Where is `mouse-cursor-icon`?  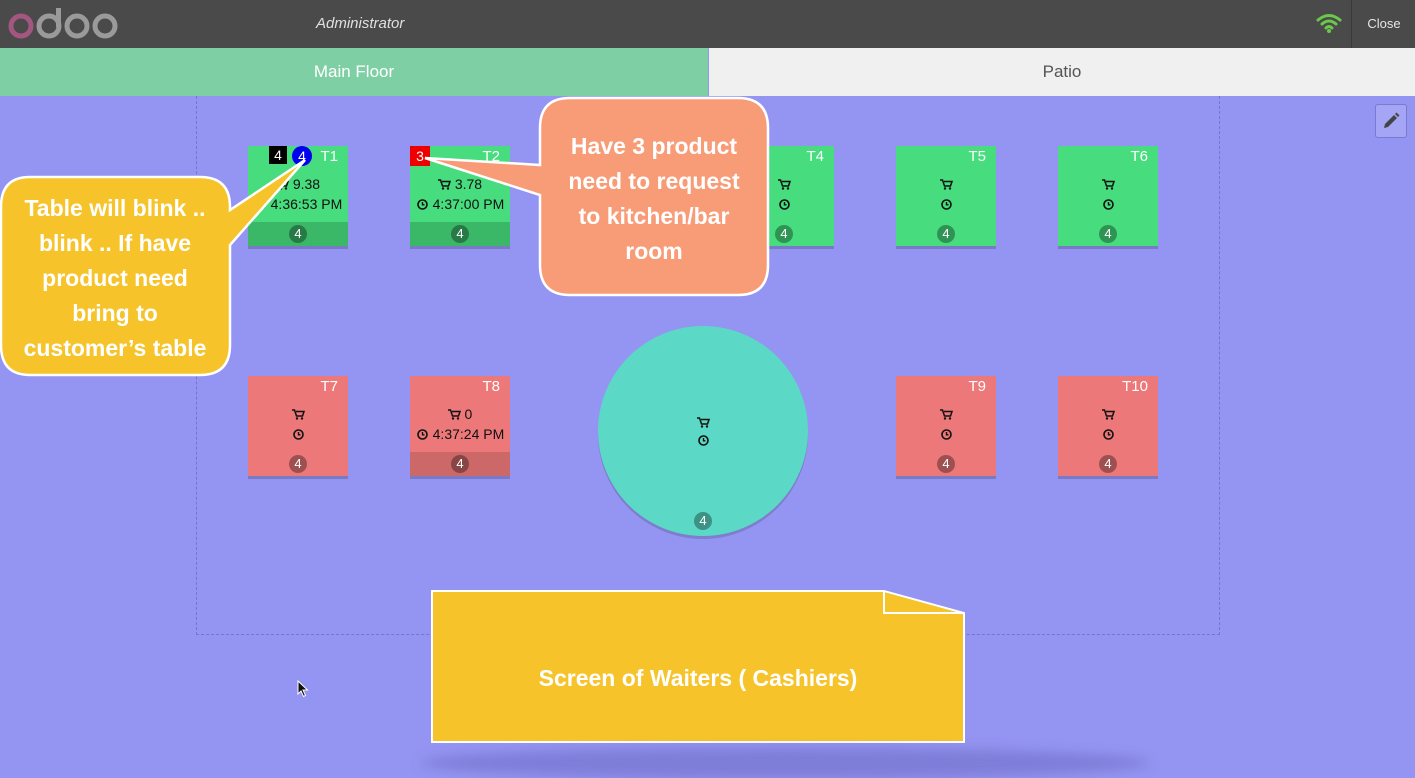 mouse-cursor-icon is located at coordinates (303, 689).